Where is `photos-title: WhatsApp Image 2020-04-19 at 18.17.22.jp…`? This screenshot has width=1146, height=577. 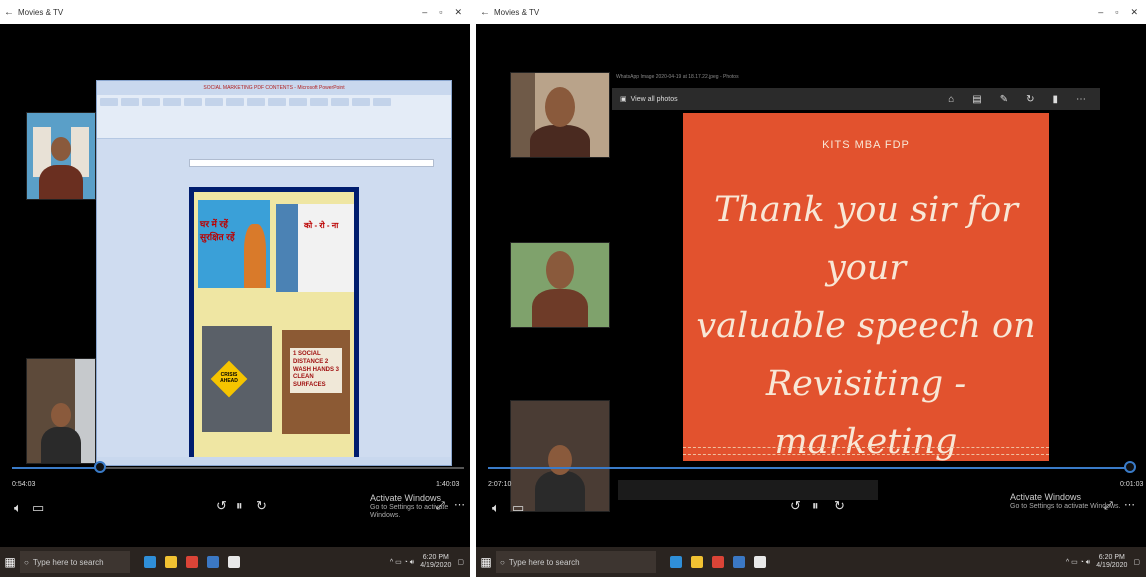 photos-title: WhatsApp Image 2020-04-19 at 18.17.22.jp… is located at coordinates (677, 77).